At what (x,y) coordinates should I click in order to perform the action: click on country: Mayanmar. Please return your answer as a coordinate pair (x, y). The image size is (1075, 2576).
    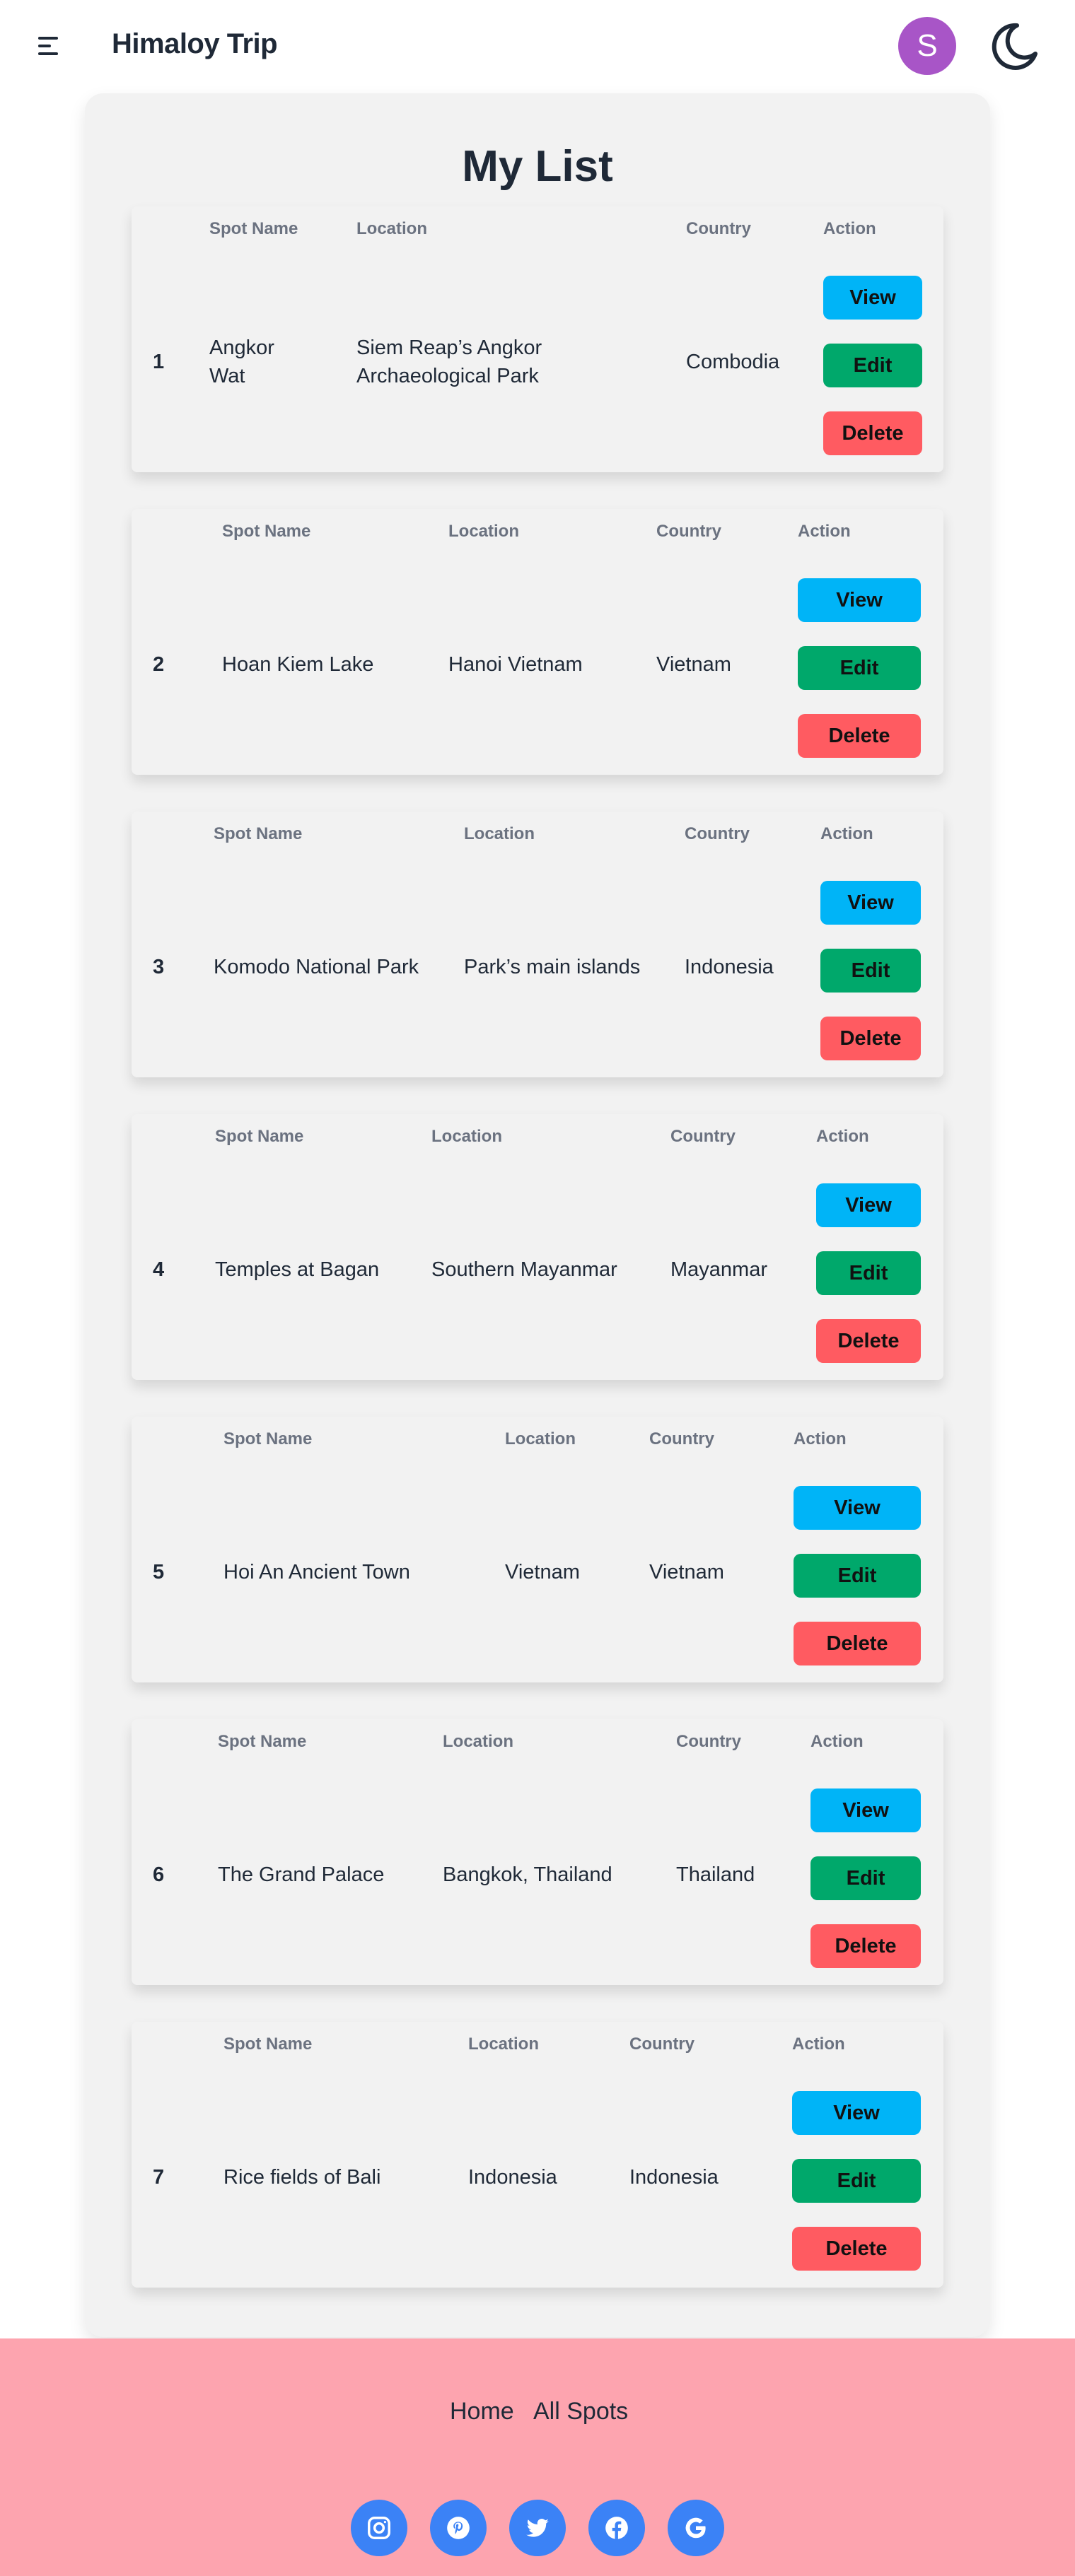
    Looking at the image, I should click on (718, 1269).